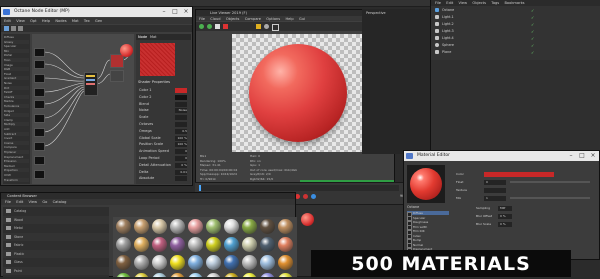  Describe the element at coordinates (60, 202) in the screenshot. I see `cb-menu-catalog: Catalog` at that location.